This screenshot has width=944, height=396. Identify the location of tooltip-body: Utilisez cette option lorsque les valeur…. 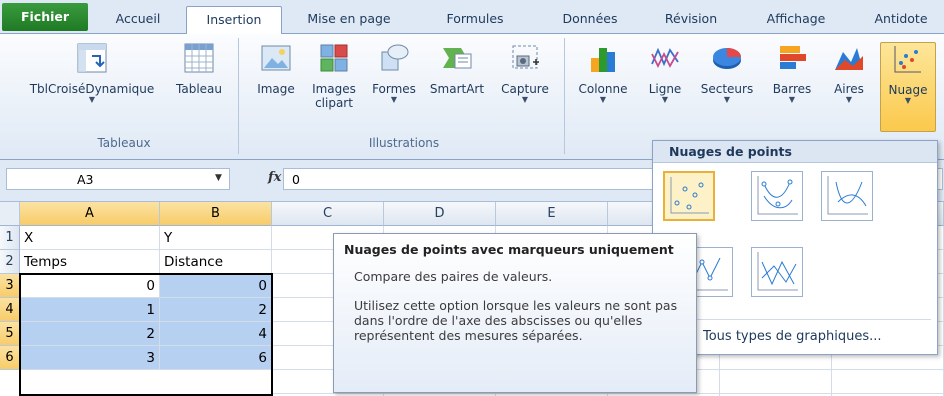
(516, 320).